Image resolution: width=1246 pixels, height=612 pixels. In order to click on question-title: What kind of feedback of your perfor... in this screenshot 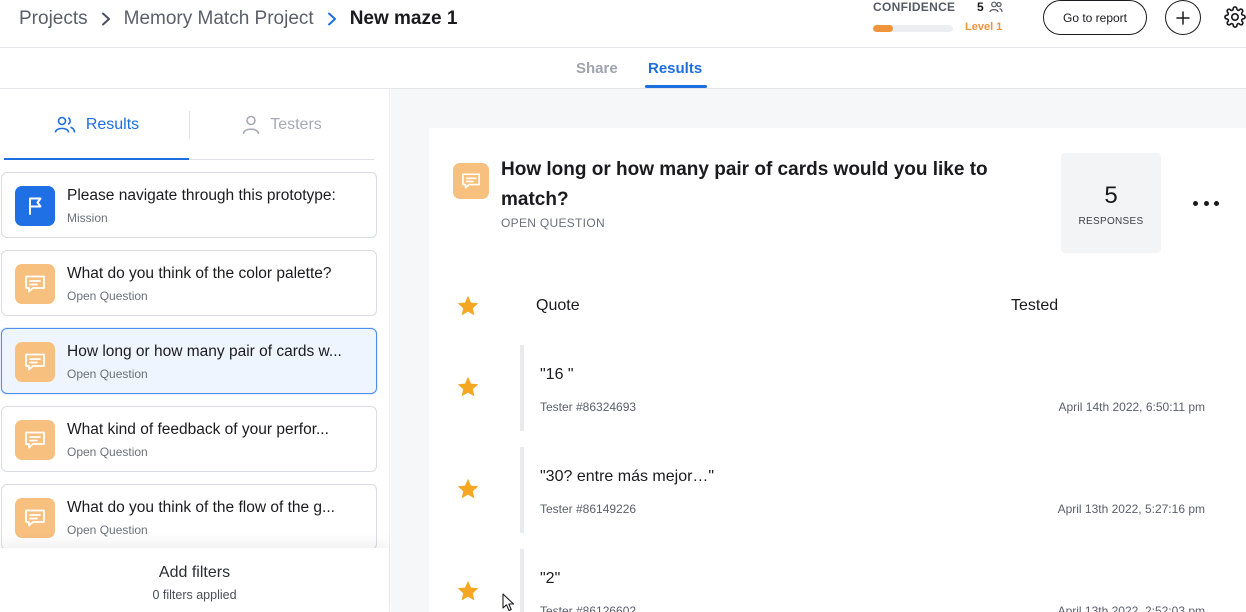, I will do `click(198, 429)`.